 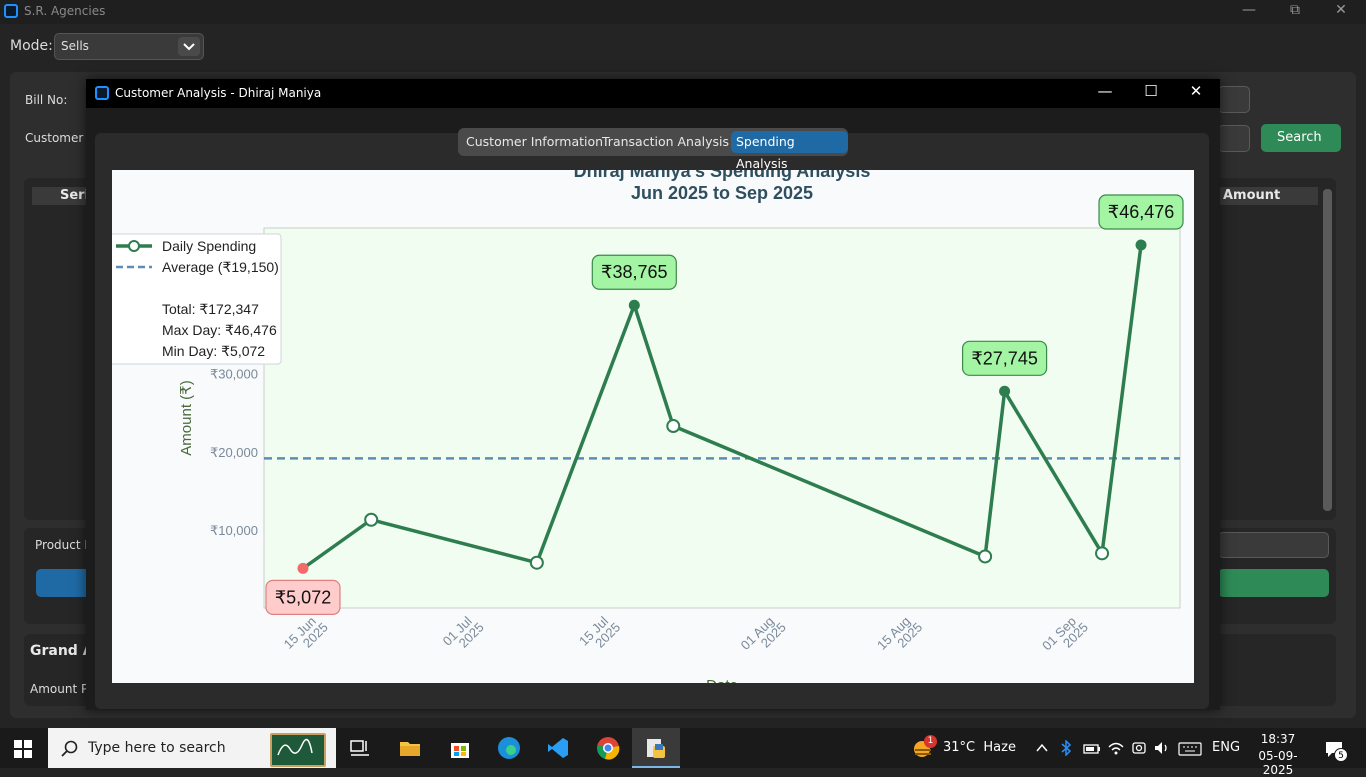 I want to click on dialog-minimize-button: —, so click(x=1105, y=93).